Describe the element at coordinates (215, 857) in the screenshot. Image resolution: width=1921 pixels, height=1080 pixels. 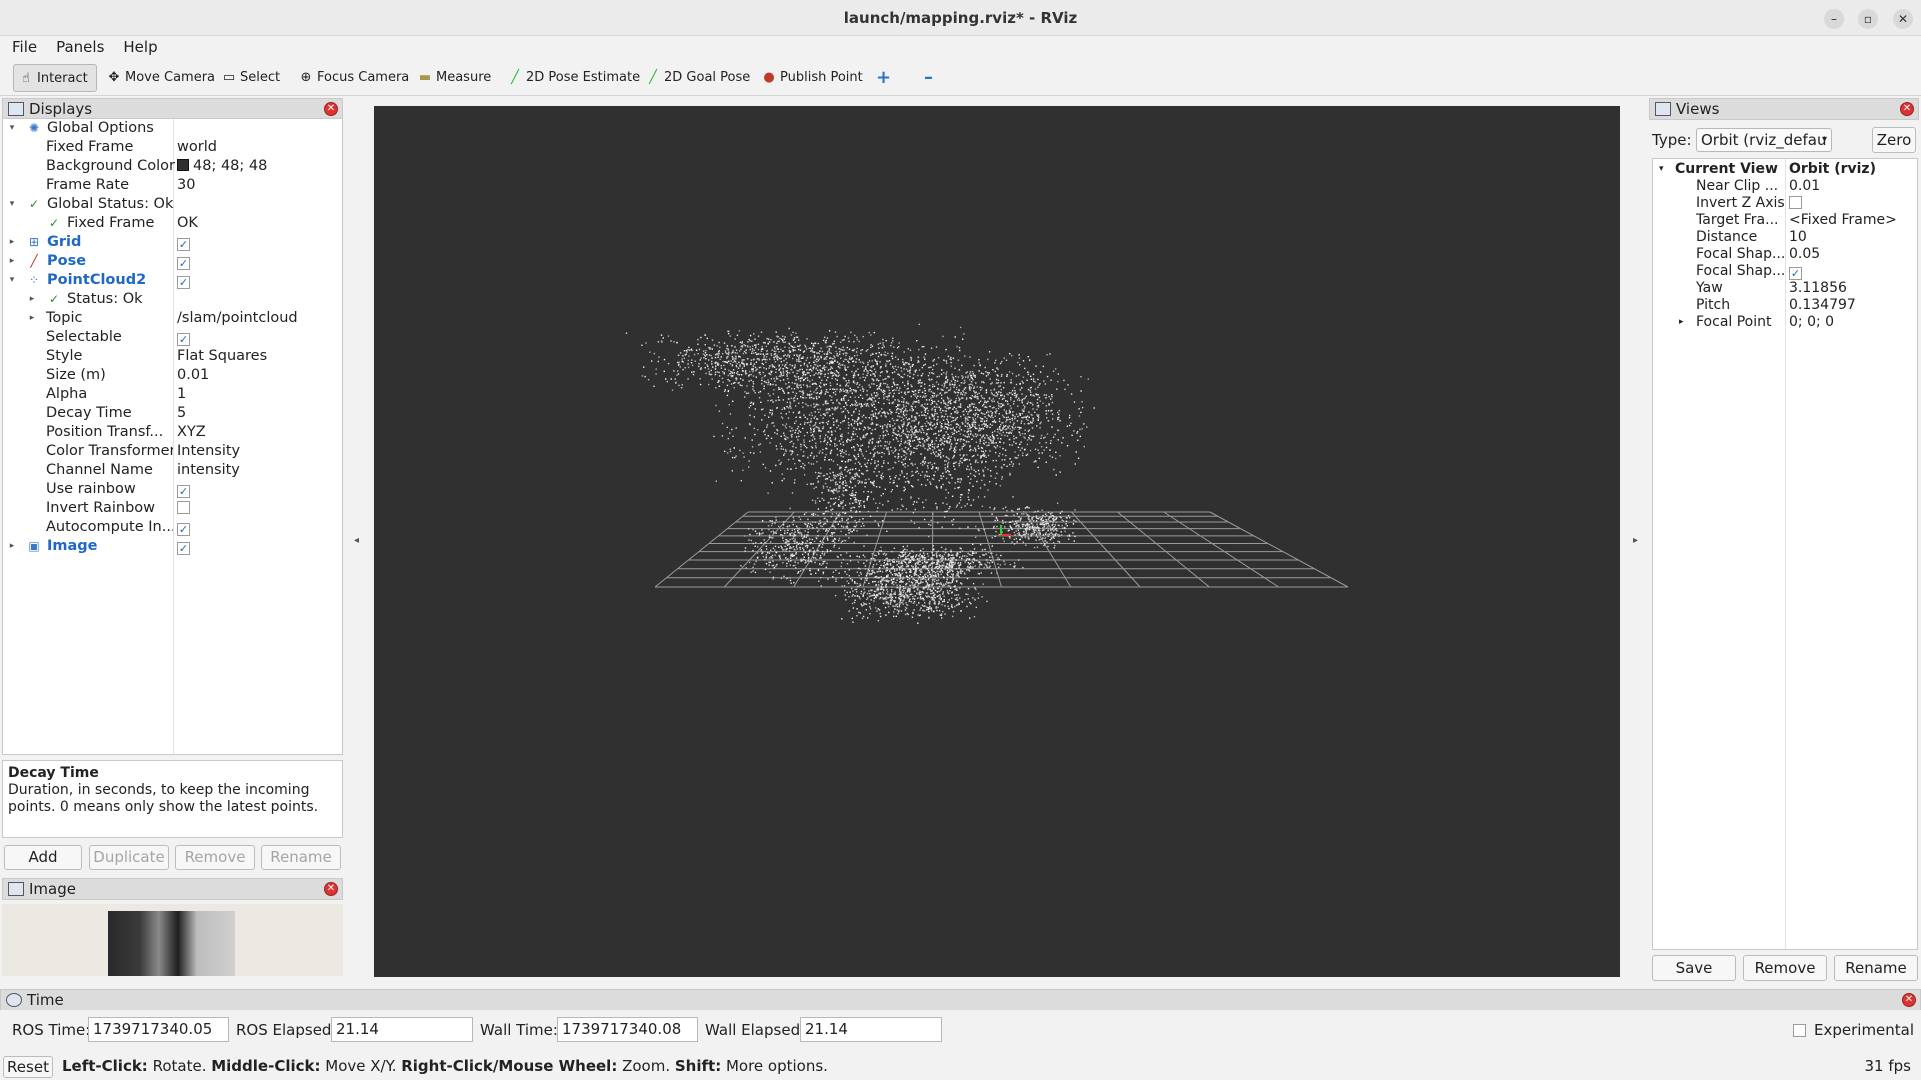
I see `remove-display-button: Remove` at that location.